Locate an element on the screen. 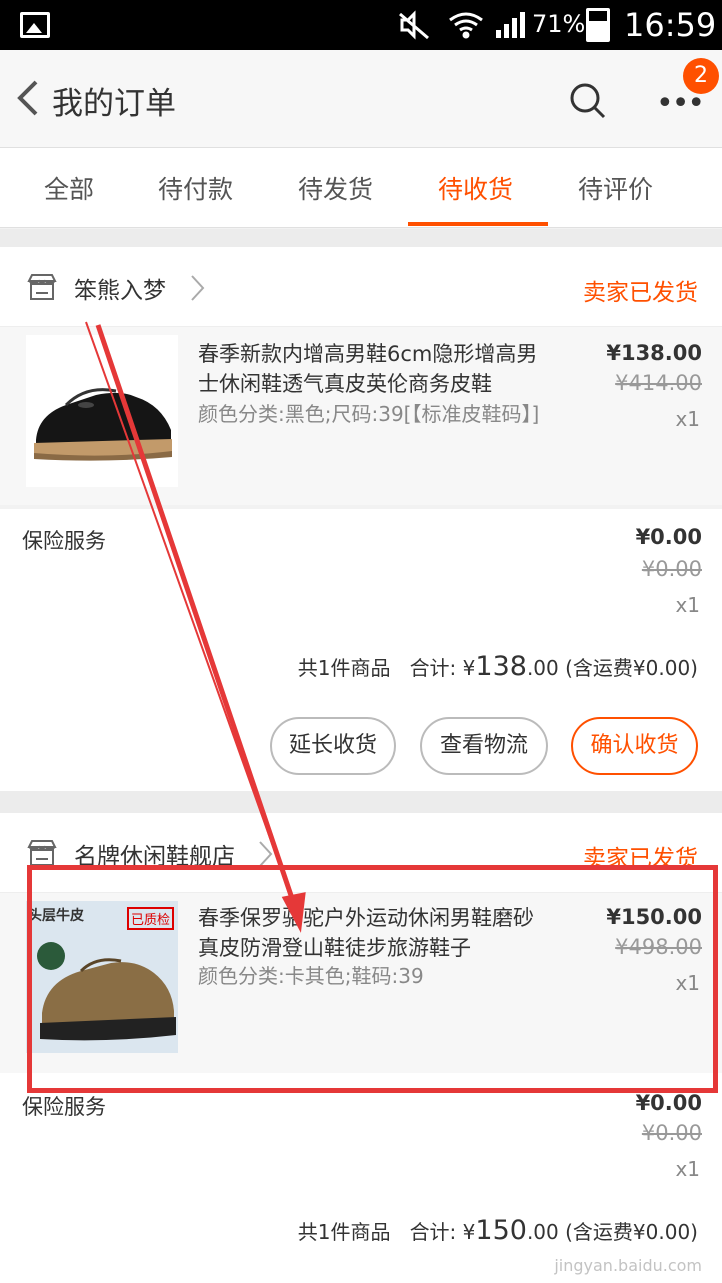 The height and width of the screenshot is (1283, 722). product-spec: 颜色分类:黑色;尺码:39[【标准皮鞋码】] is located at coordinates (369, 414).